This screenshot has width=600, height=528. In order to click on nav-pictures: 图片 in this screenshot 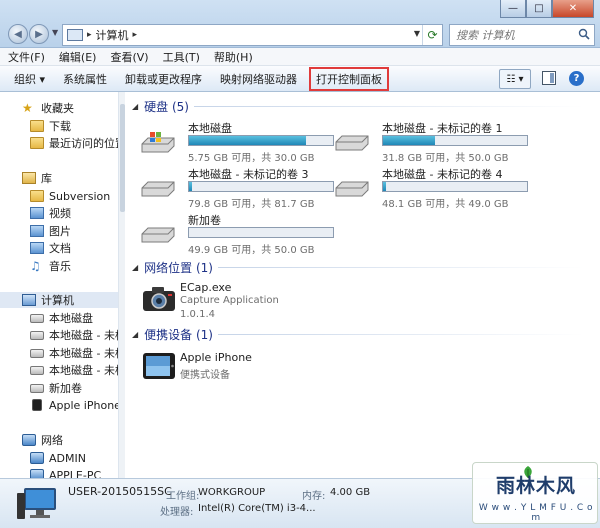, I will do `click(50, 231)`.